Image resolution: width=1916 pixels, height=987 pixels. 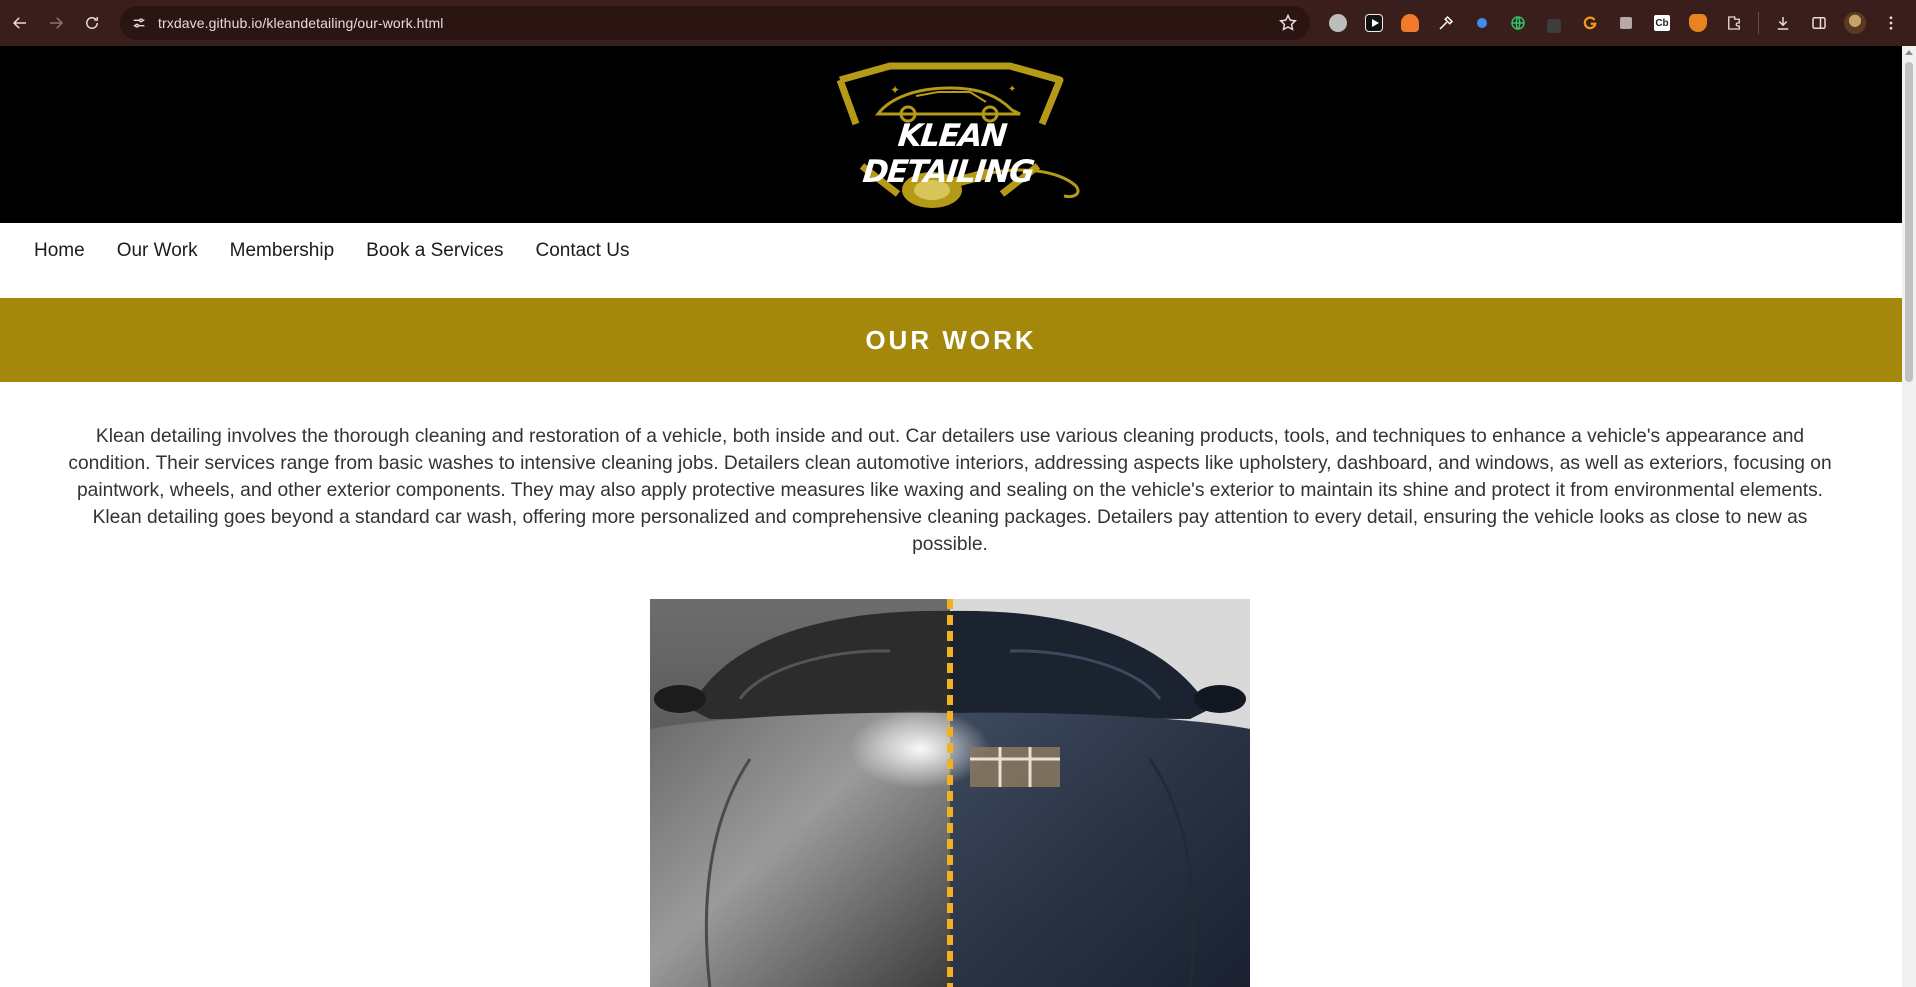 What do you see at coordinates (948, 154) in the screenshot?
I see `logo-text: KLEAN DETAILING` at bounding box center [948, 154].